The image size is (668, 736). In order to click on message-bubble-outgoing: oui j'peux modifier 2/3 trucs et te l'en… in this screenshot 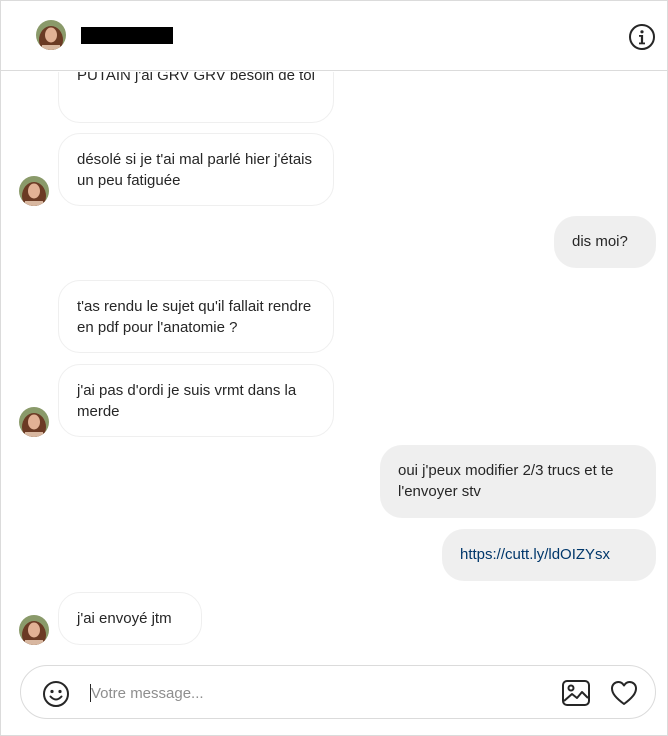, I will do `click(518, 481)`.